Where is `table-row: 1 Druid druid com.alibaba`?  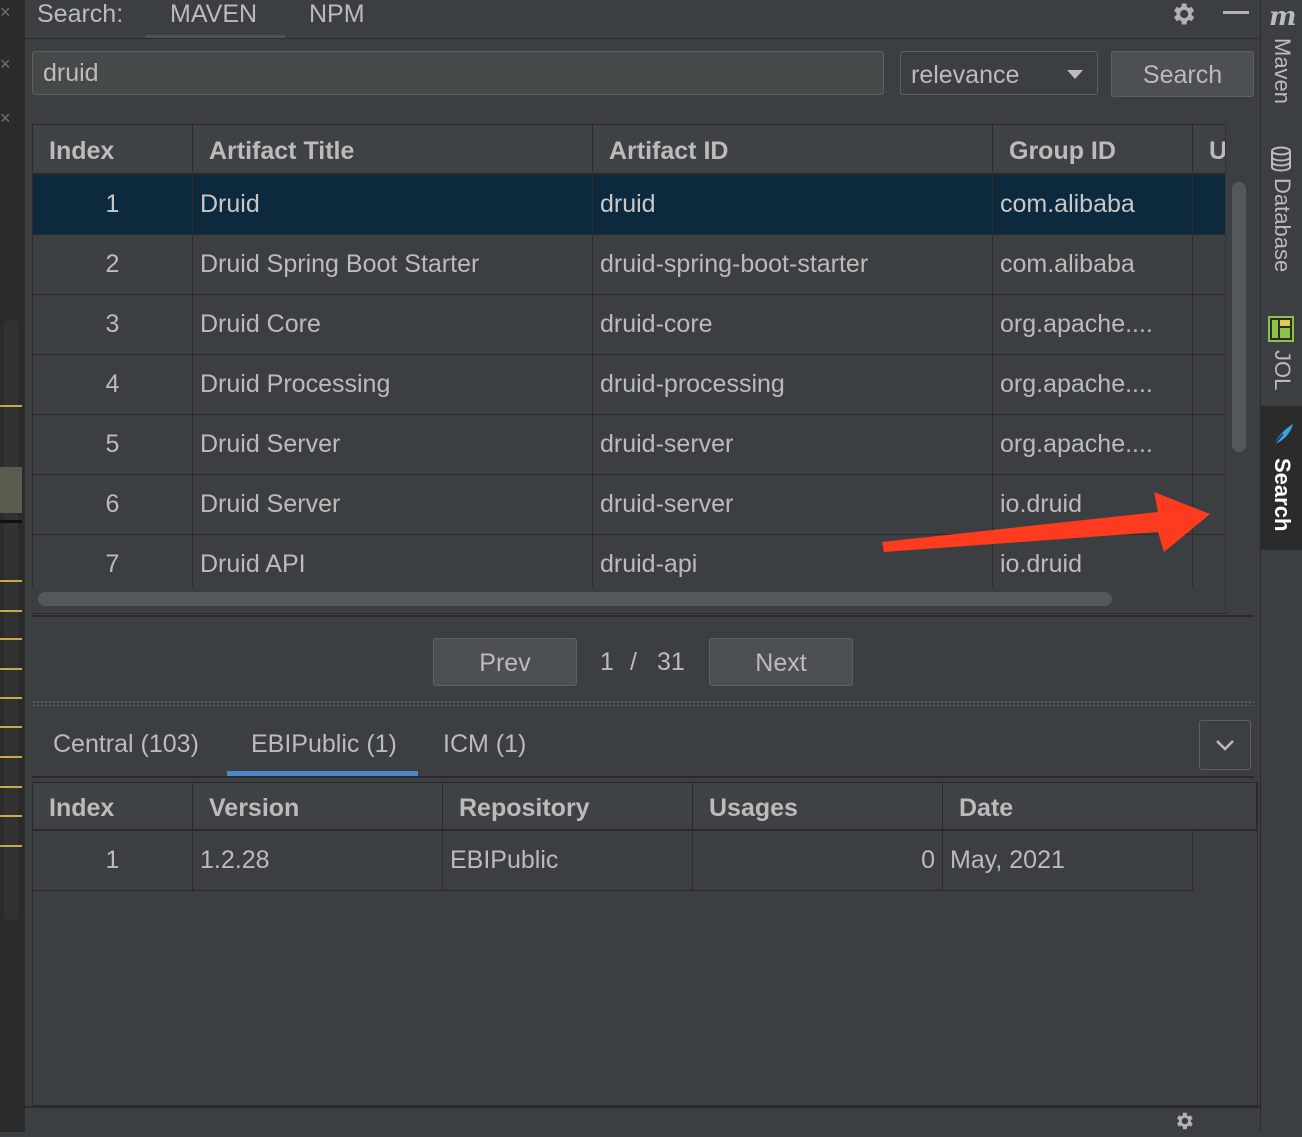 table-row: 1 Druid druid com.alibaba is located at coordinates (630, 205).